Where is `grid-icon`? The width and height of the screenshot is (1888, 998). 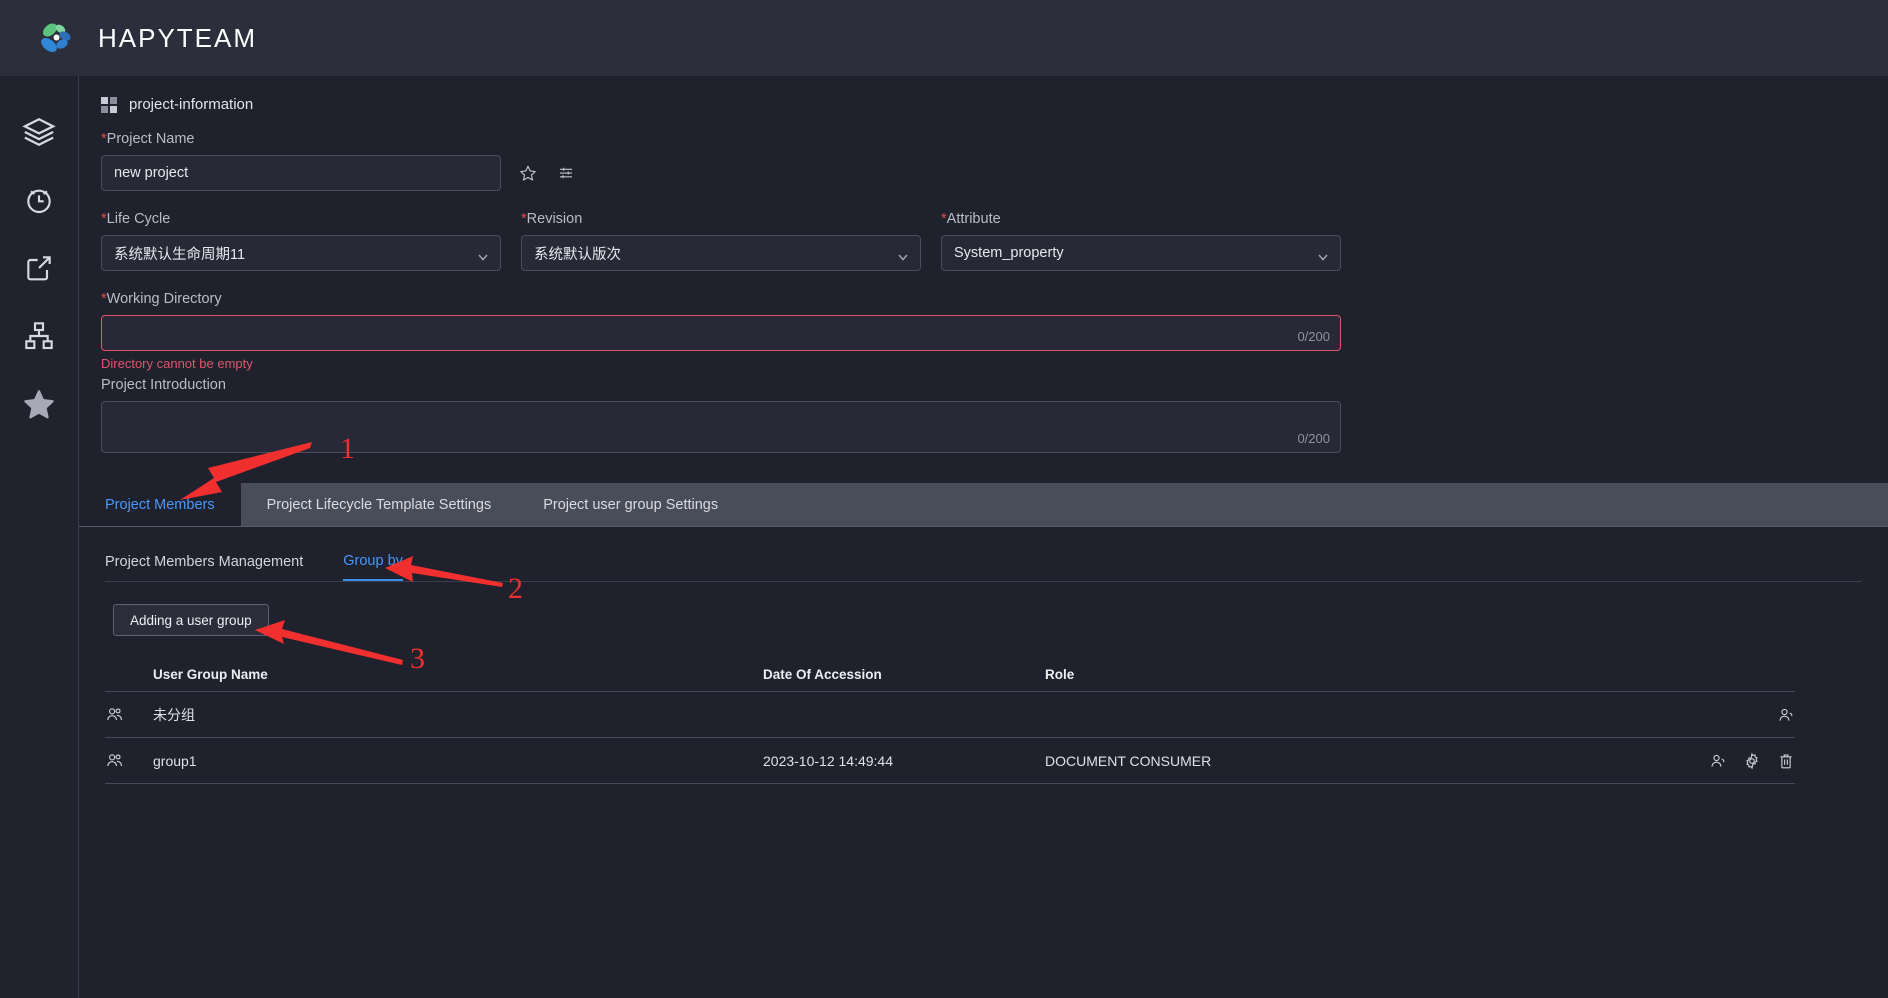 grid-icon is located at coordinates (109, 104).